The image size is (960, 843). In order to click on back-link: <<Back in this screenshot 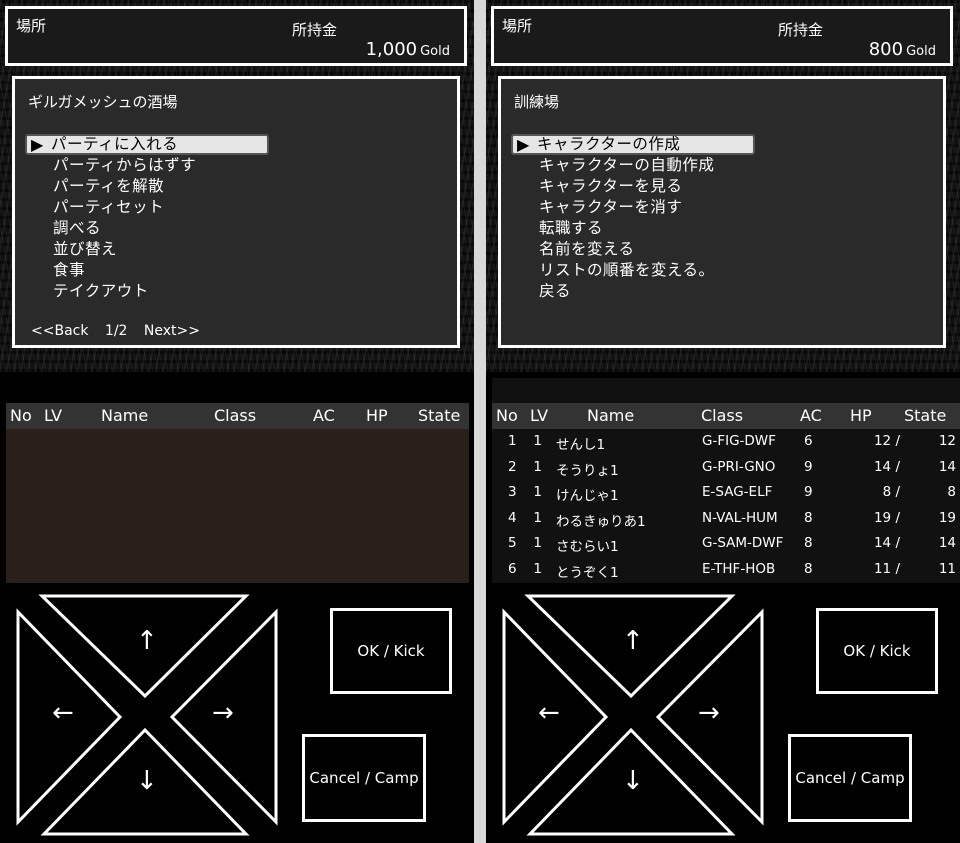, I will do `click(59, 331)`.